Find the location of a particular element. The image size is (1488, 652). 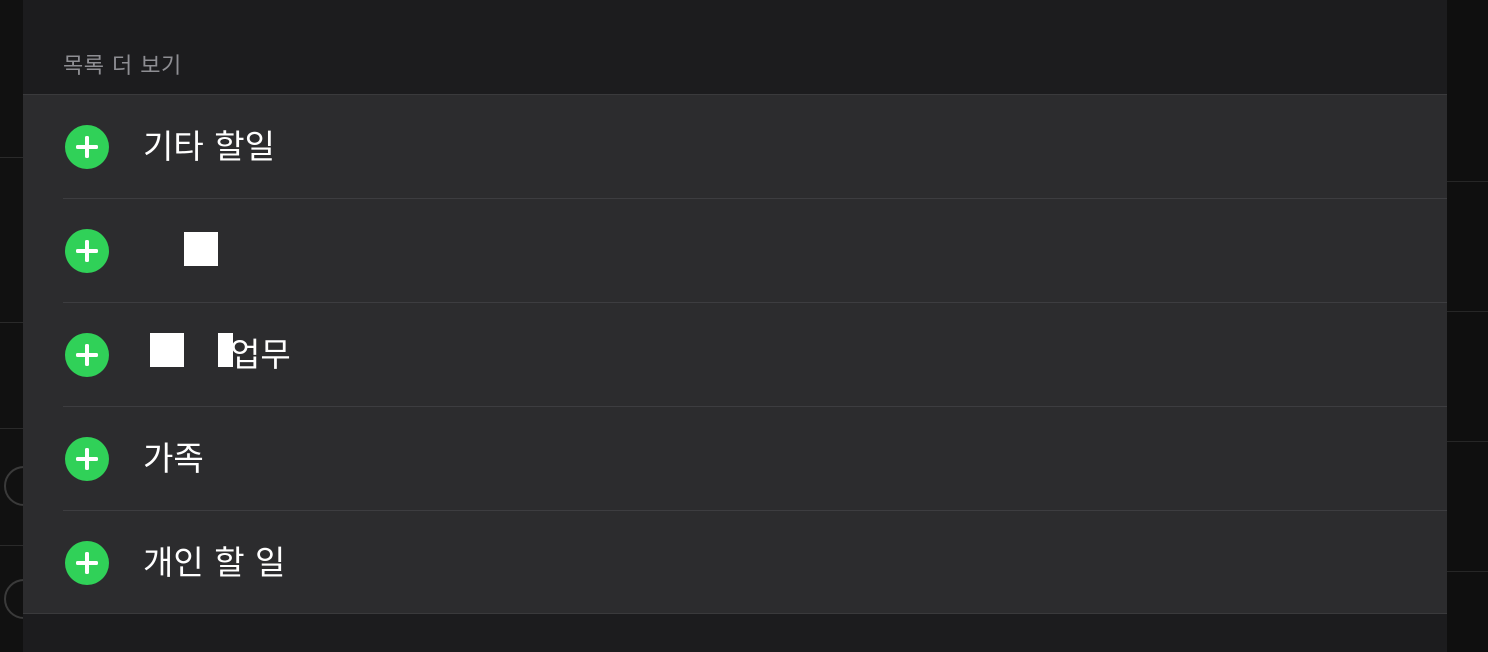

list-item-label: 개인 할 일 is located at coordinates (214, 562).